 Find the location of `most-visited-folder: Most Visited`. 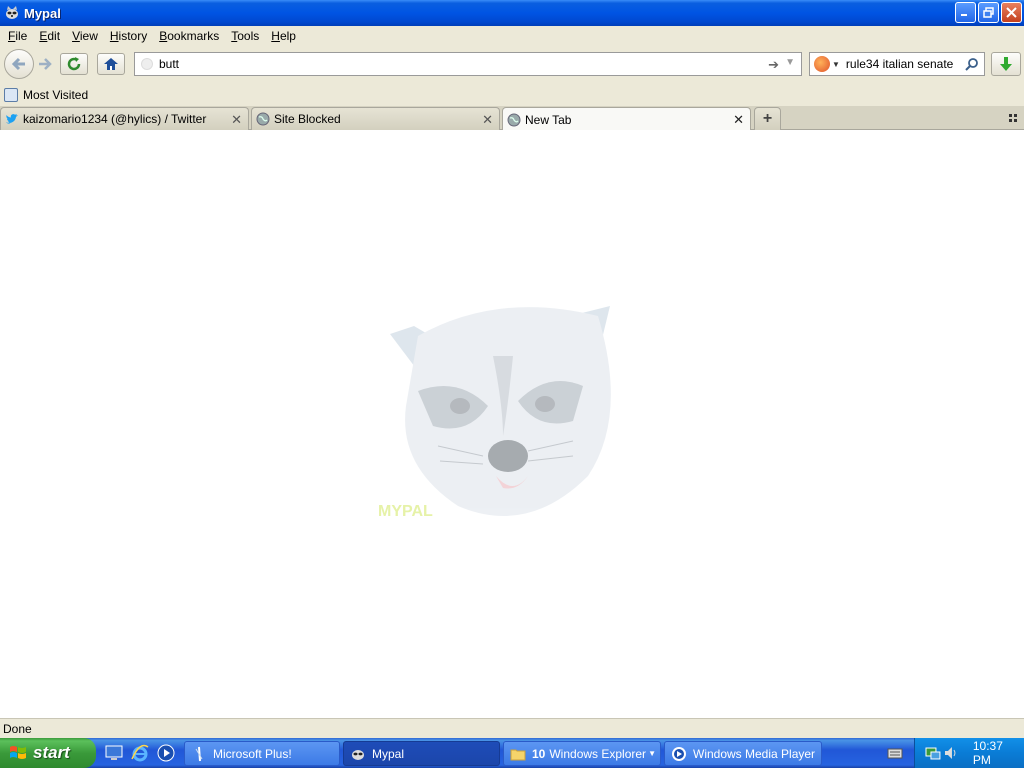

most-visited-folder: Most Visited is located at coordinates (46, 95).